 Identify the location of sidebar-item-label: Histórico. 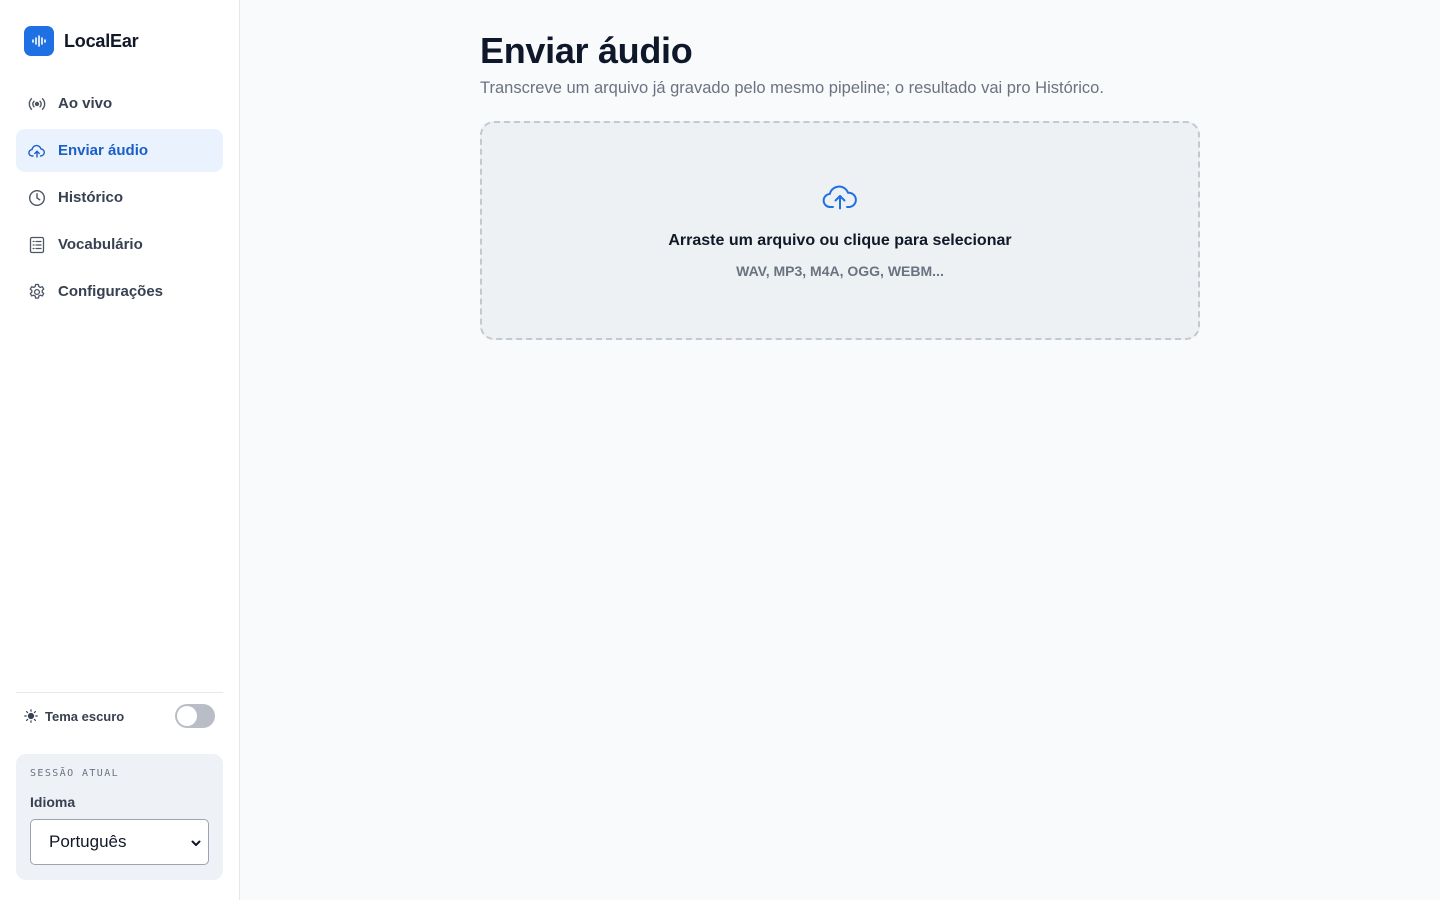
(91, 197).